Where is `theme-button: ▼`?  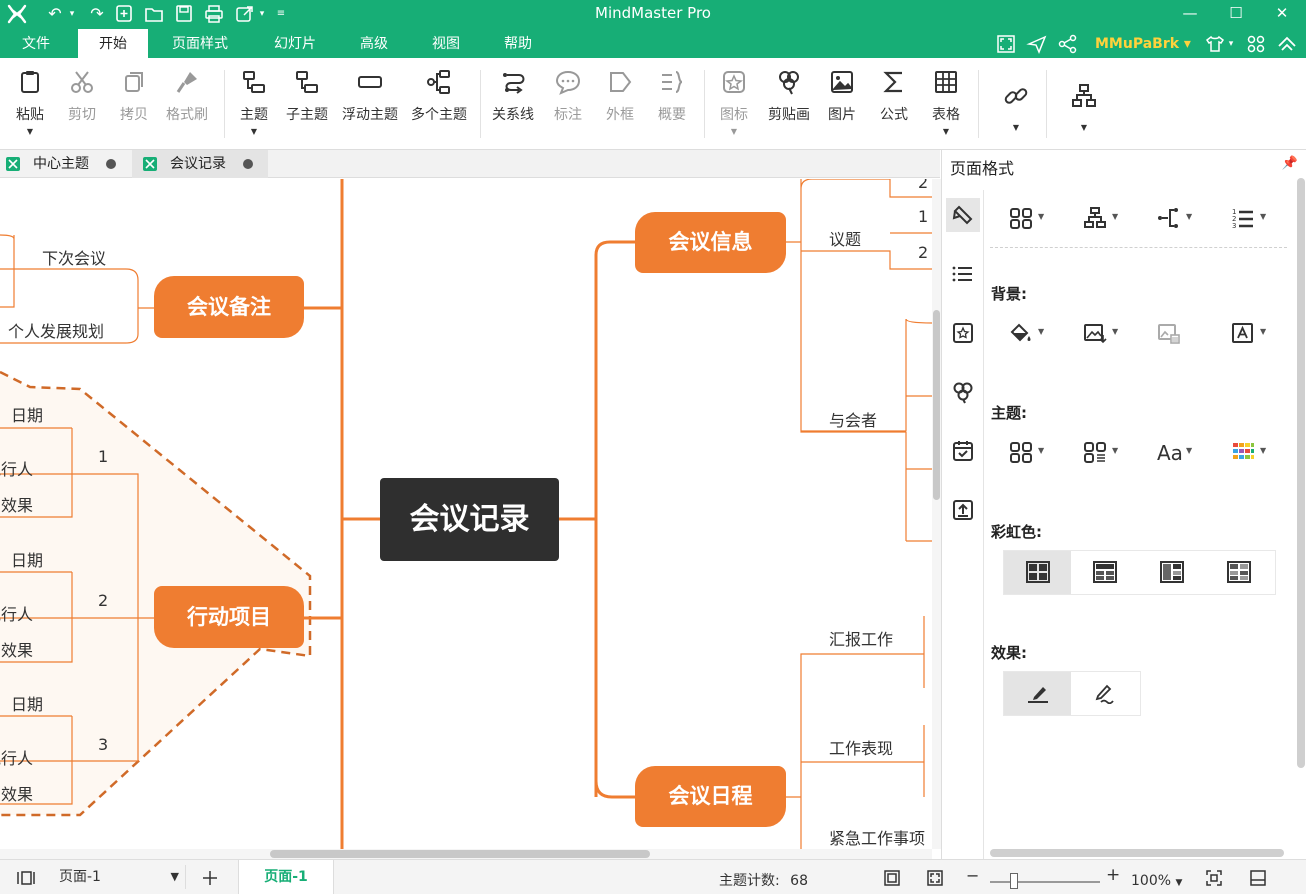
theme-button: ▼ is located at coordinates (1029, 452).